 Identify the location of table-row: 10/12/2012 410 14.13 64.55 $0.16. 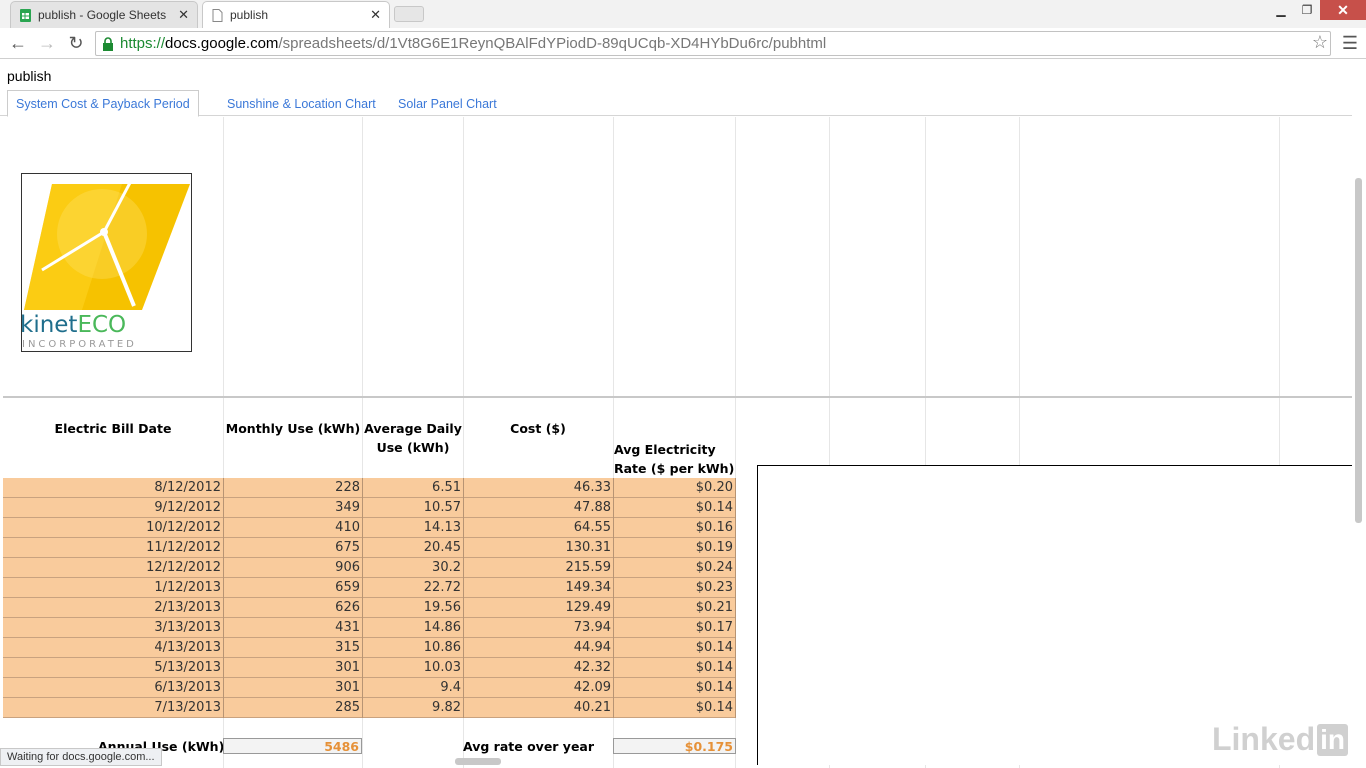
(369, 528).